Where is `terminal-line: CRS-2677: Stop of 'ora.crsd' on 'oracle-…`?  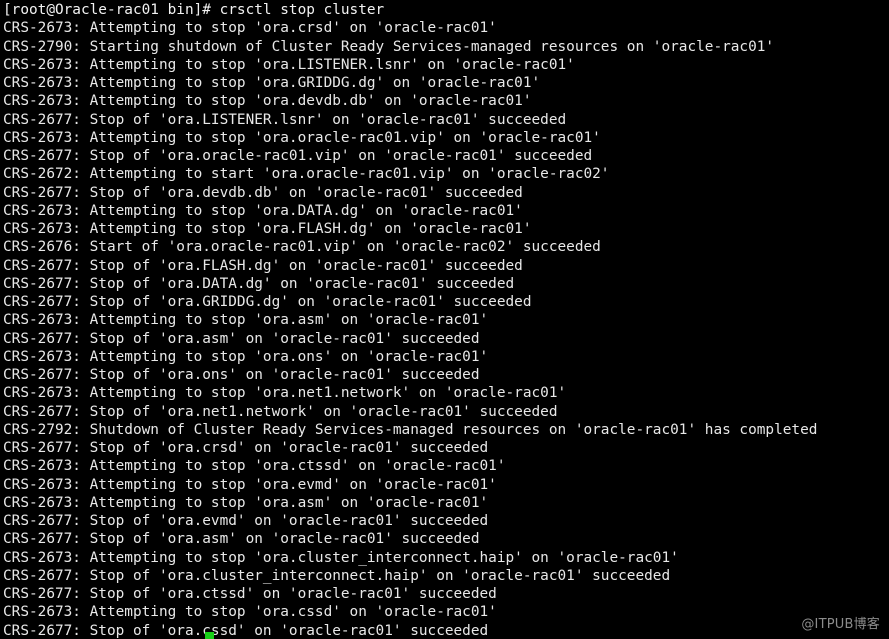 terminal-line: CRS-2677: Stop of 'ora.crsd' on 'oracle-… is located at coordinates (246, 448).